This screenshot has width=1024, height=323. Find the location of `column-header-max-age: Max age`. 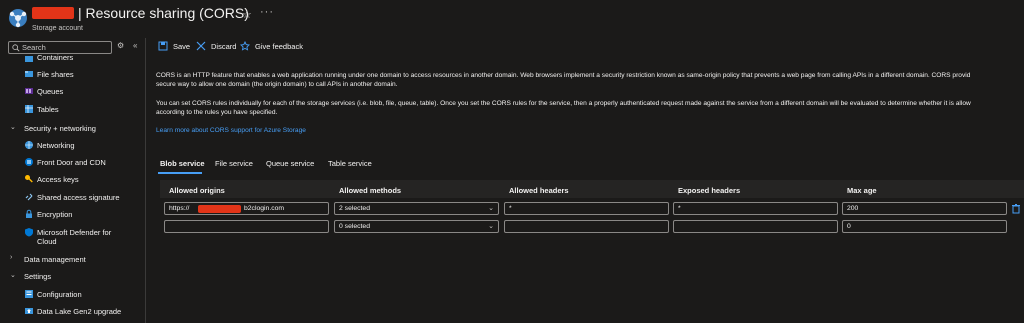

column-header-max-age: Max age is located at coordinates (862, 190).